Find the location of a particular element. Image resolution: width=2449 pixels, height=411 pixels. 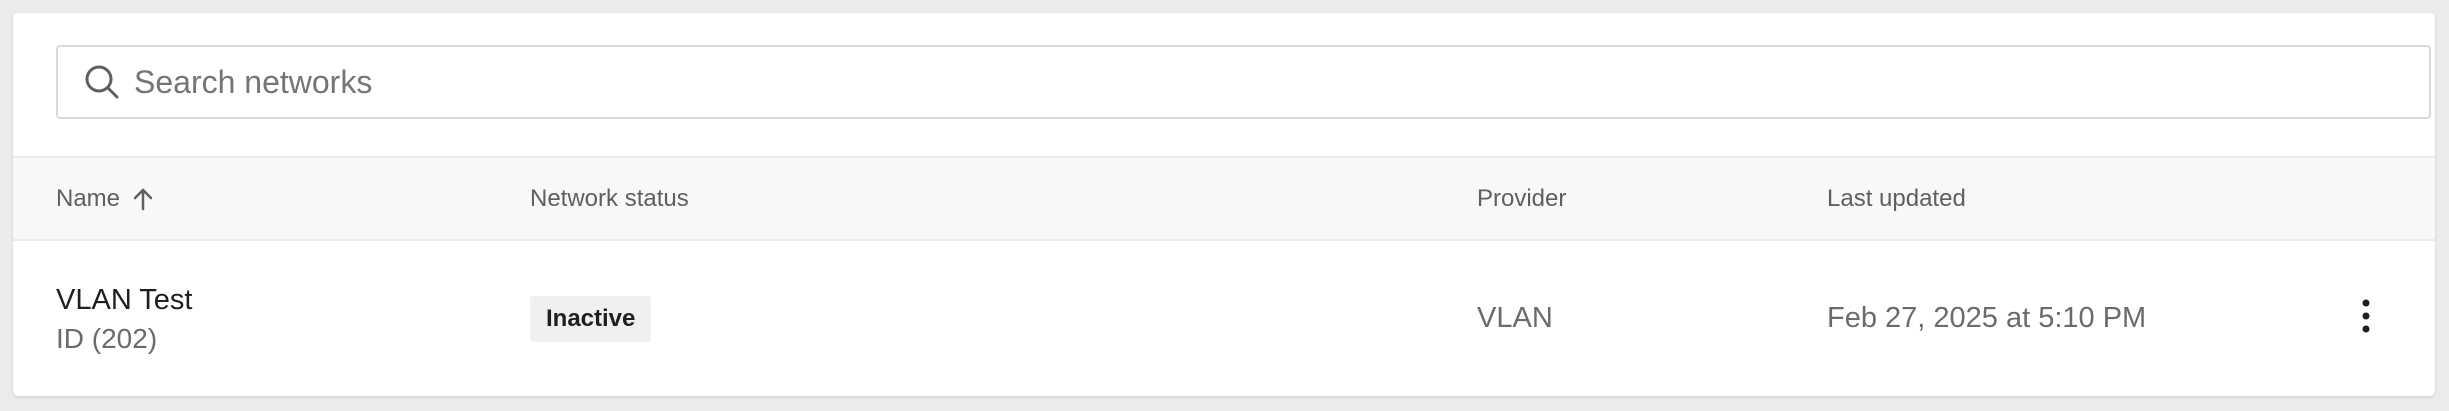

network-name: VLAN Test is located at coordinates (124, 300).